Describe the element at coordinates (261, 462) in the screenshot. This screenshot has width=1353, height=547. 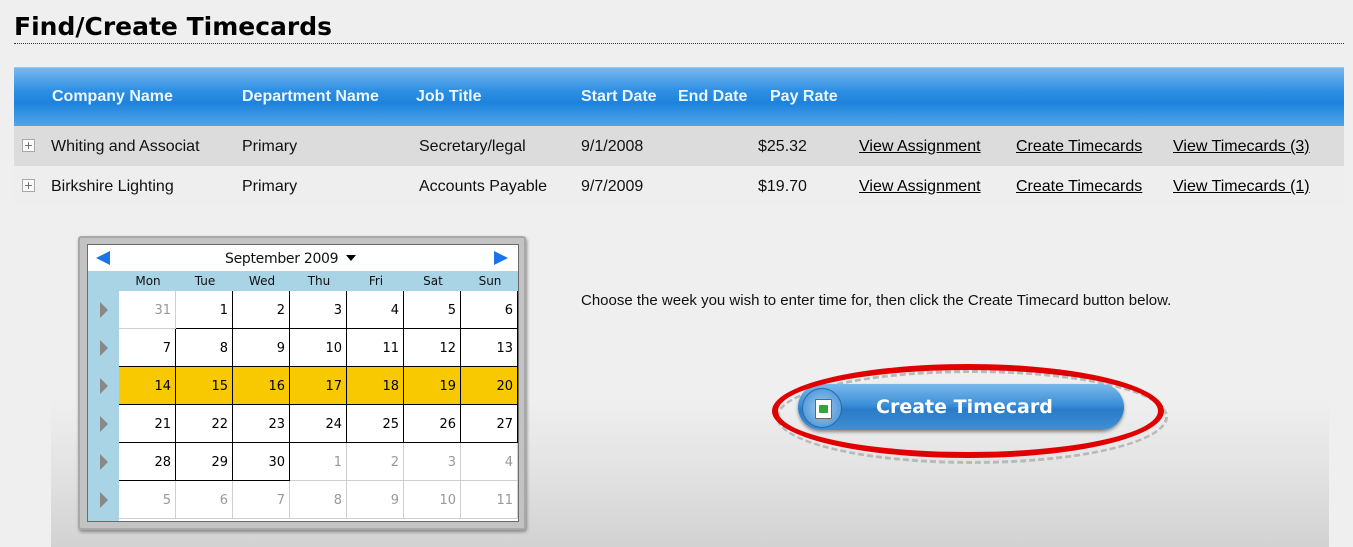
I see `calendar-day: 30` at that location.